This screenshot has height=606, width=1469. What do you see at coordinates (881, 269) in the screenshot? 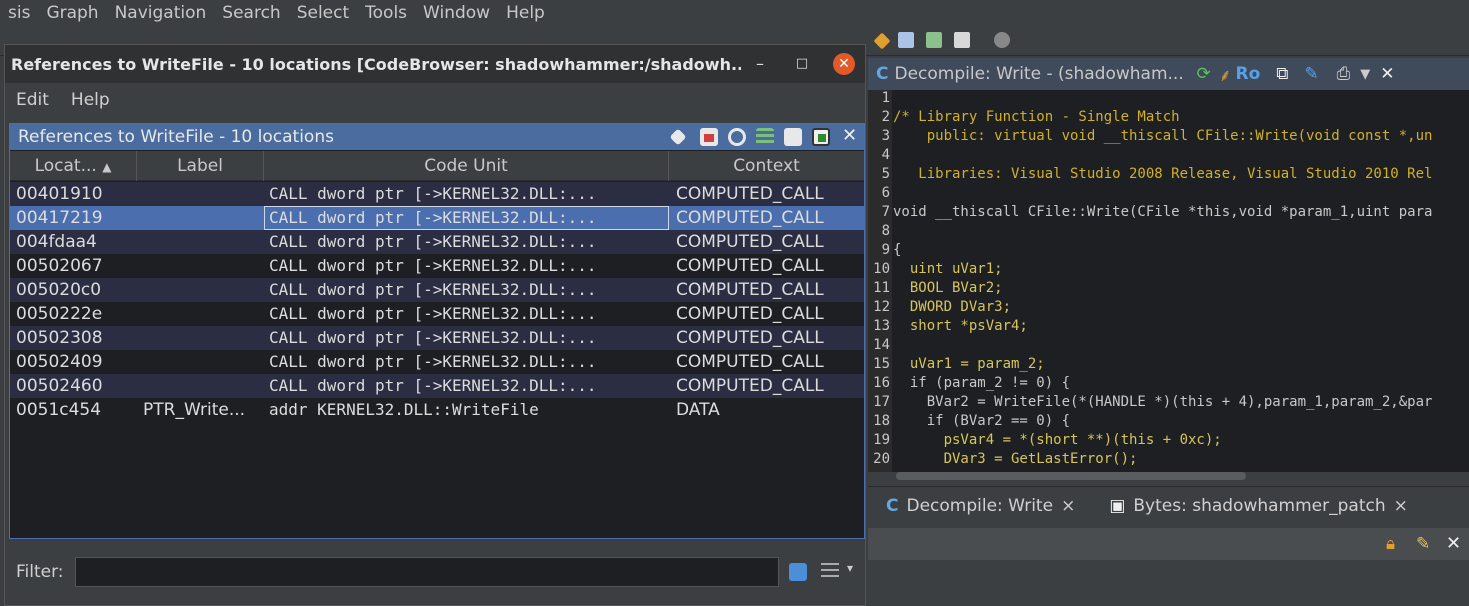
I see `line-number: 10` at bounding box center [881, 269].